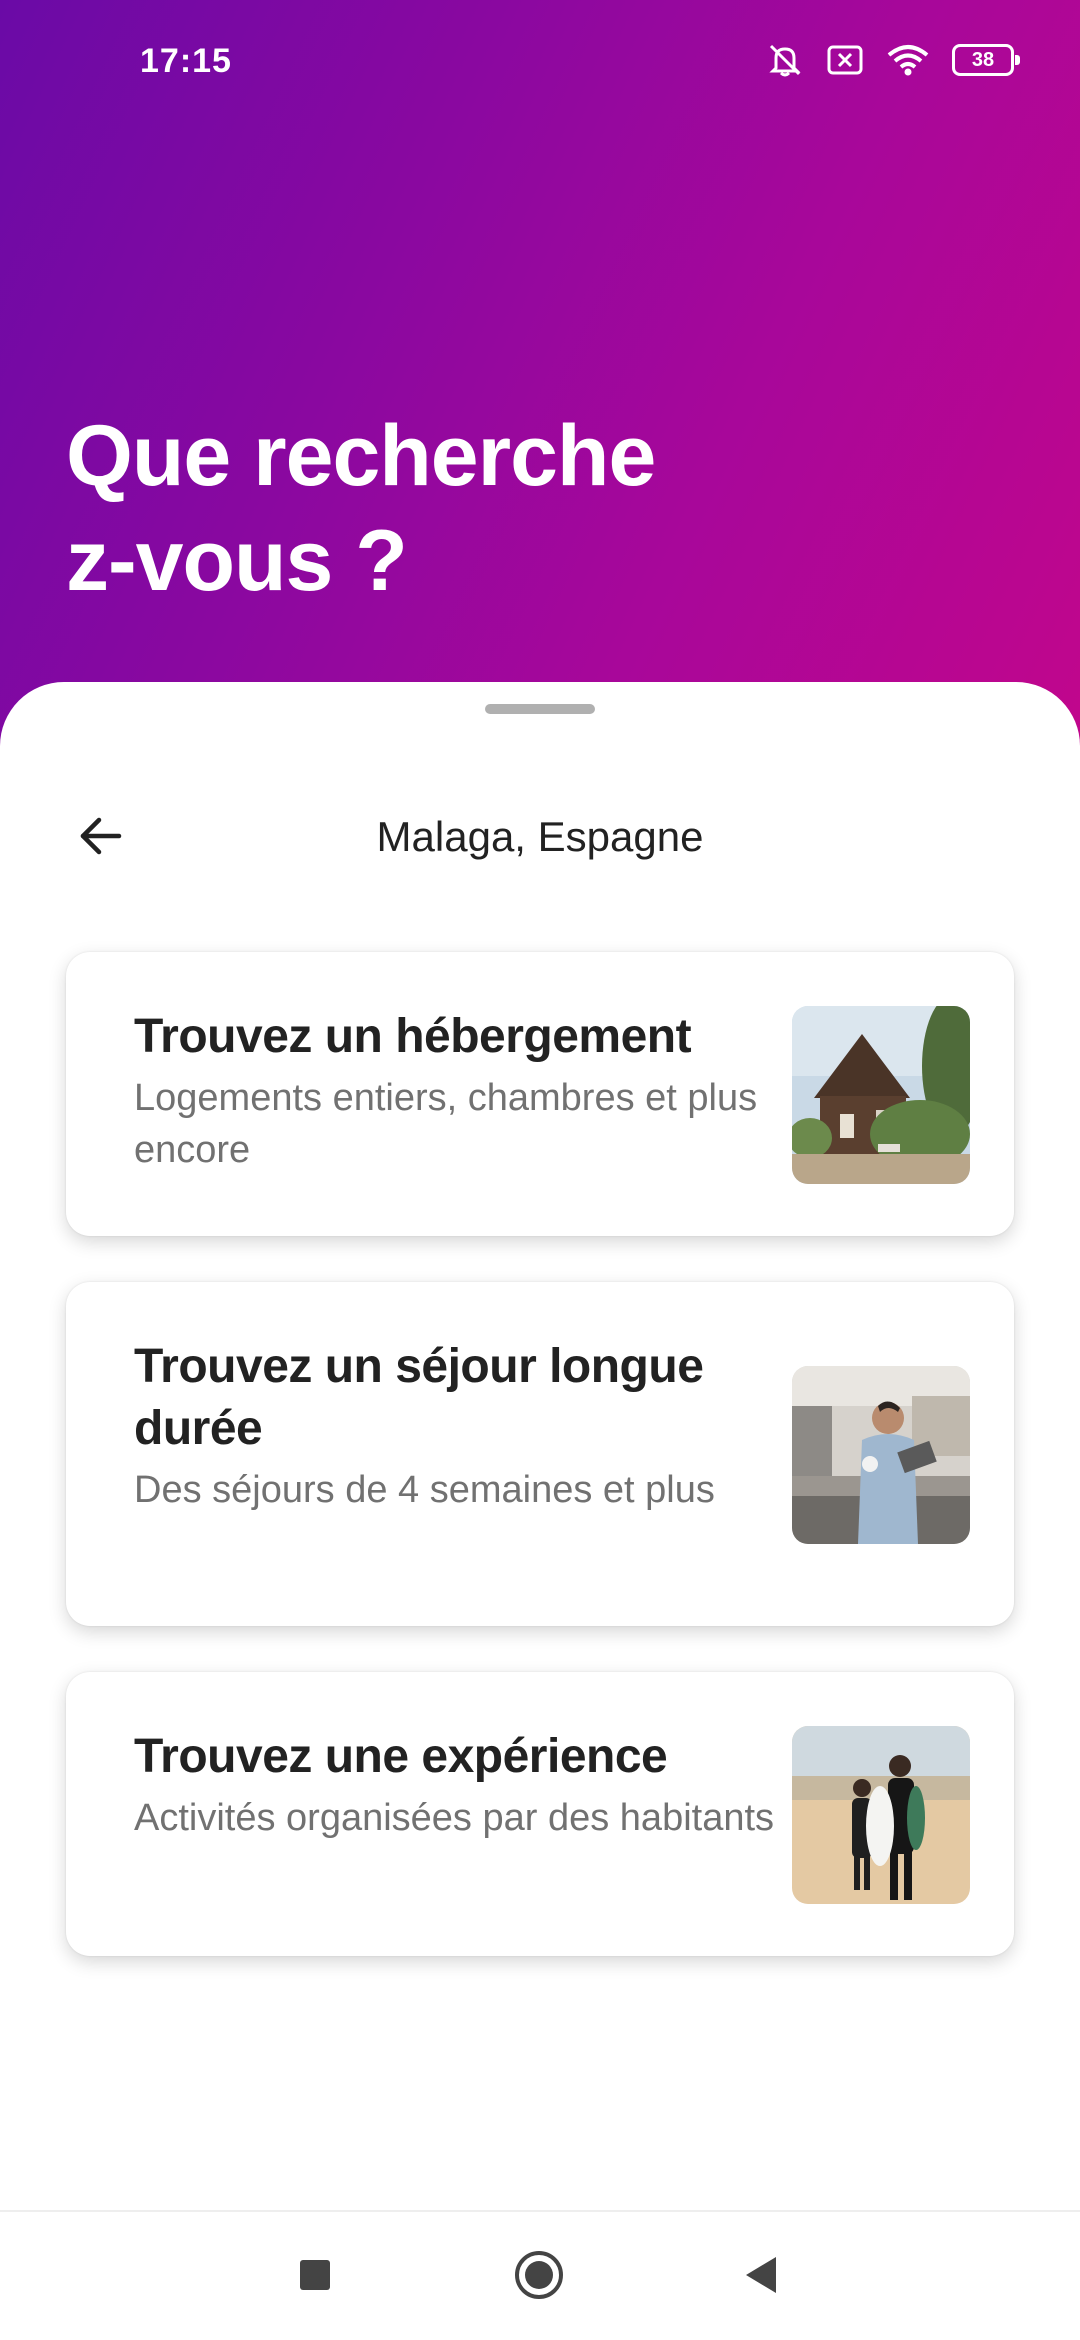 Image resolution: width=1080 pixels, height=2340 pixels. I want to click on status-bar: 17:15 38, so click(540, 60).